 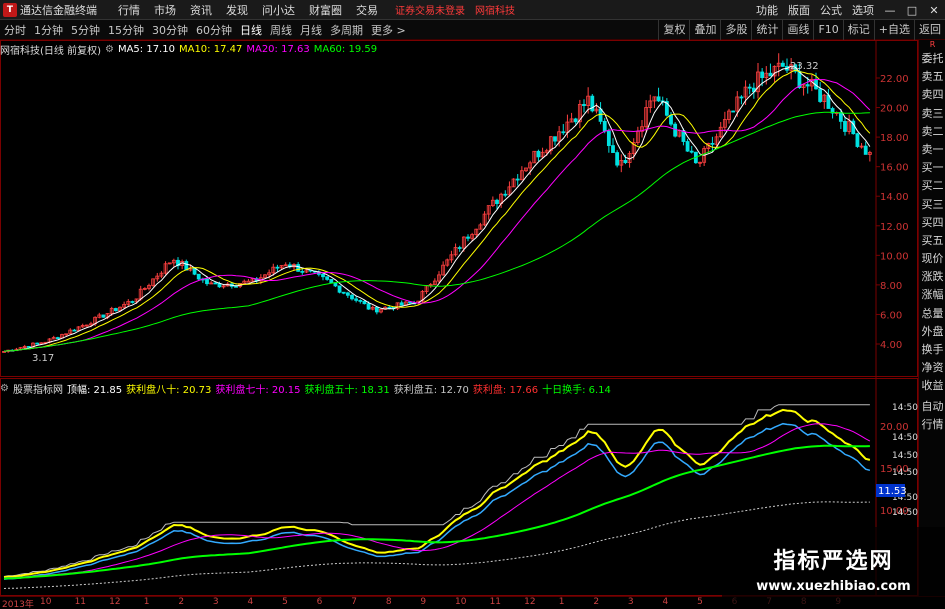 What do you see at coordinates (912, 10) in the screenshot?
I see `maximize-icon: □` at bounding box center [912, 10].